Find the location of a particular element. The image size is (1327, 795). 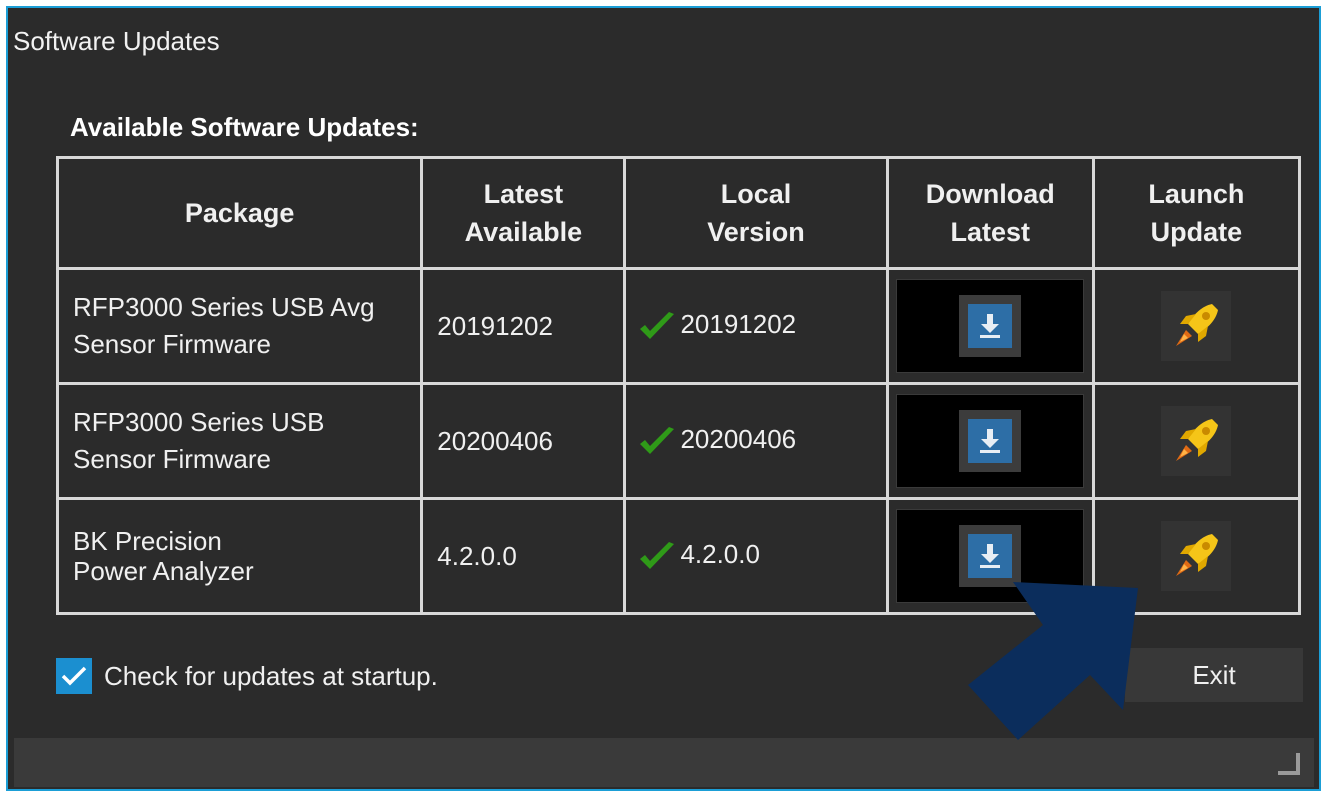

callout-arrow-shape is located at coordinates (1053, 661).